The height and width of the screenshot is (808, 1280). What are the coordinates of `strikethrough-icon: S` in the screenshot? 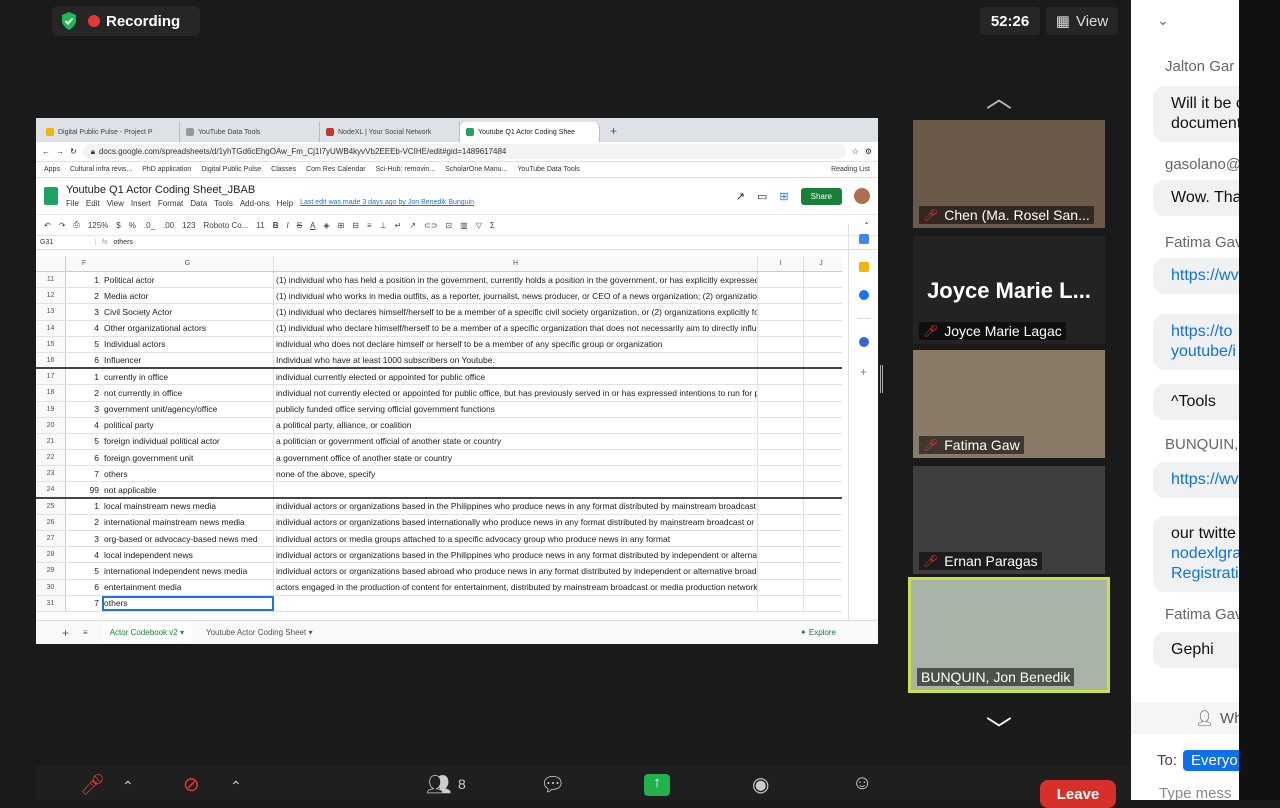 It's located at (299, 225).